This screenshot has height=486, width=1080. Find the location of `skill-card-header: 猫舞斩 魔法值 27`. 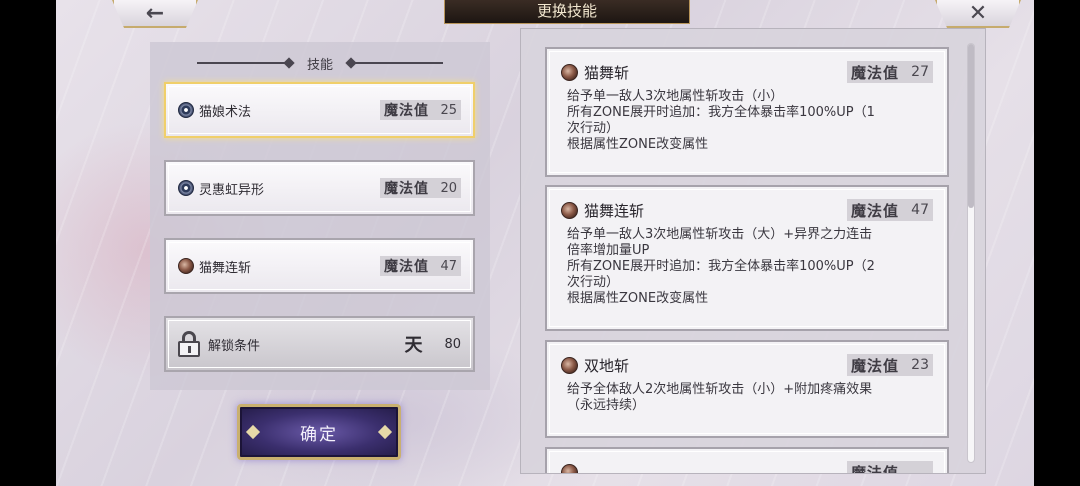

skill-card-header: 猫舞斩 魔法值 27 is located at coordinates (747, 72).